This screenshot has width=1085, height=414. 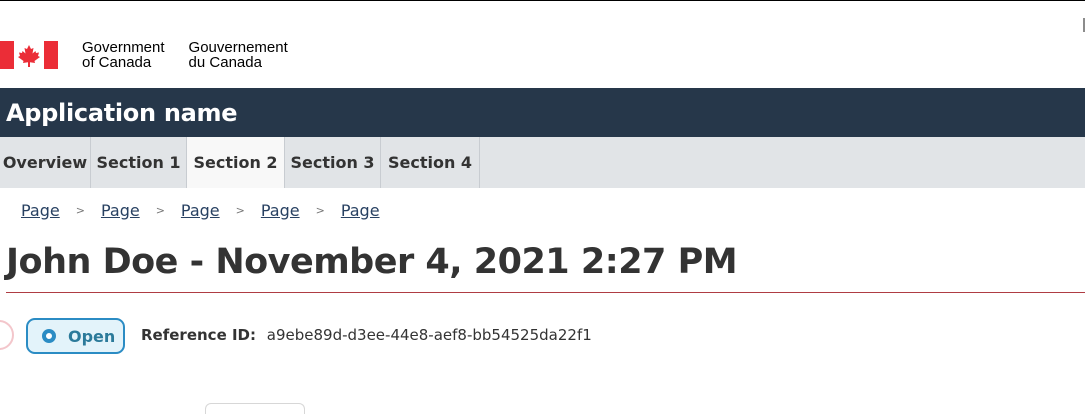 I want to click on status-badge: Open, so click(x=75, y=336).